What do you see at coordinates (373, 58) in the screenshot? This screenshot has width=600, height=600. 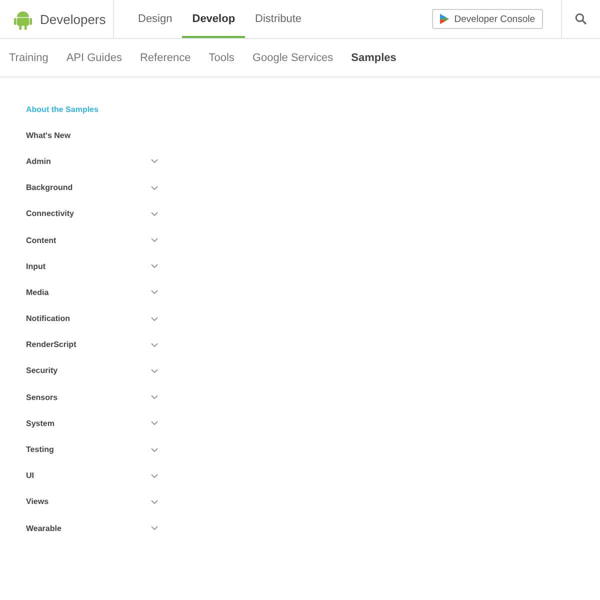 I see `sub-nav-tab: Samples` at bounding box center [373, 58].